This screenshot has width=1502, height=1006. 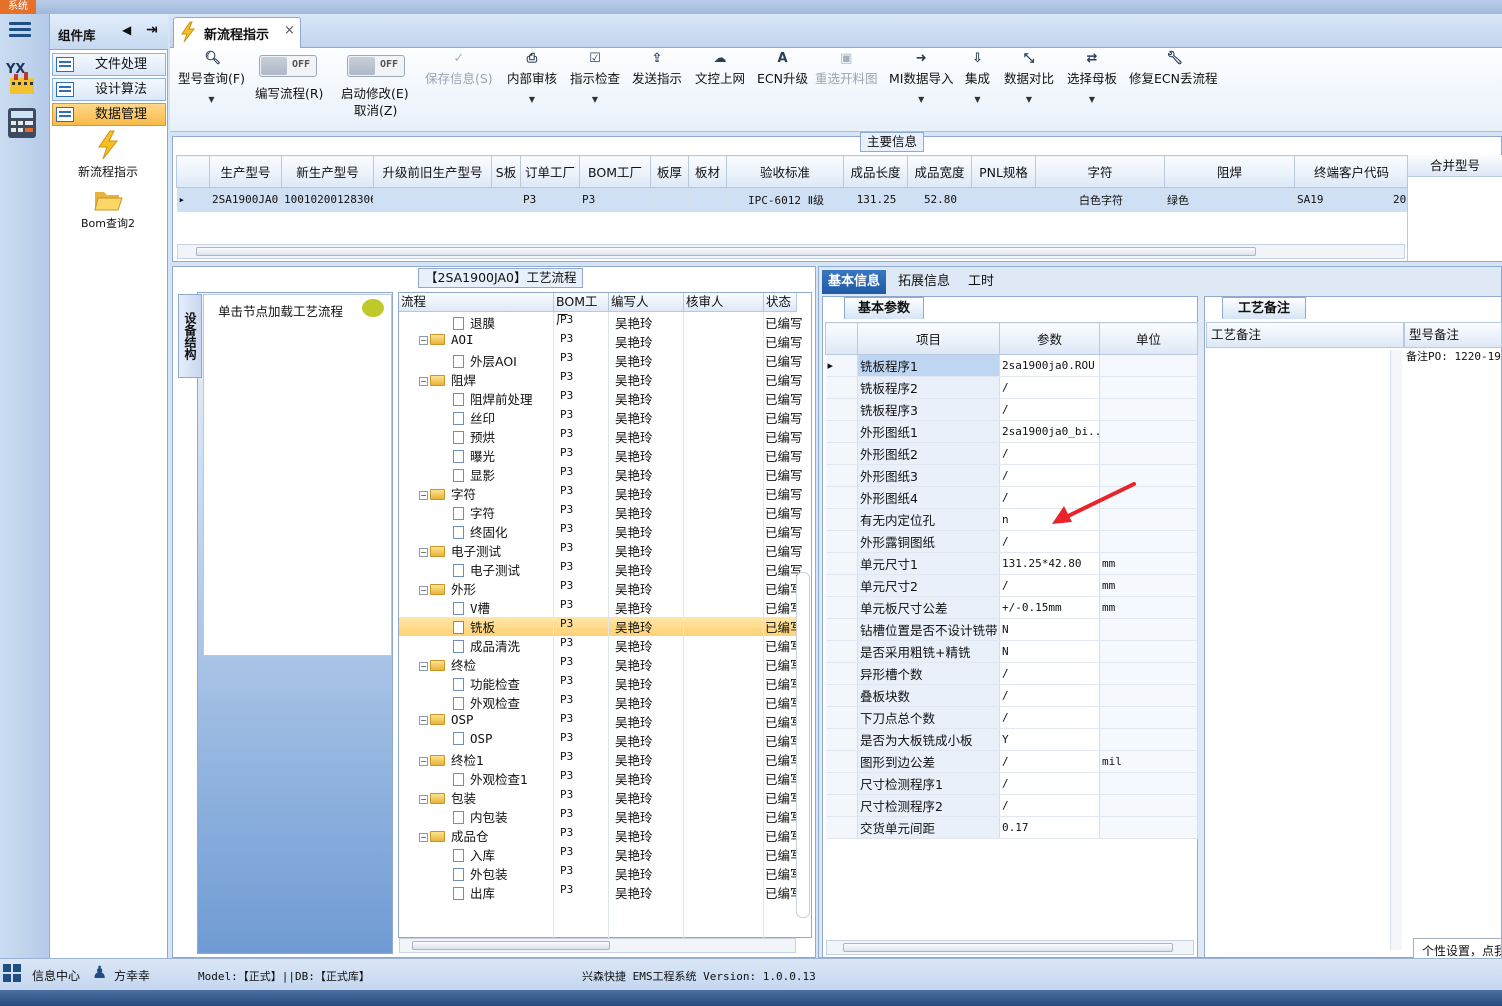 I want to click on tree-row: 入库 P3 吴艳玲 已编写, so click(x=601, y=854).